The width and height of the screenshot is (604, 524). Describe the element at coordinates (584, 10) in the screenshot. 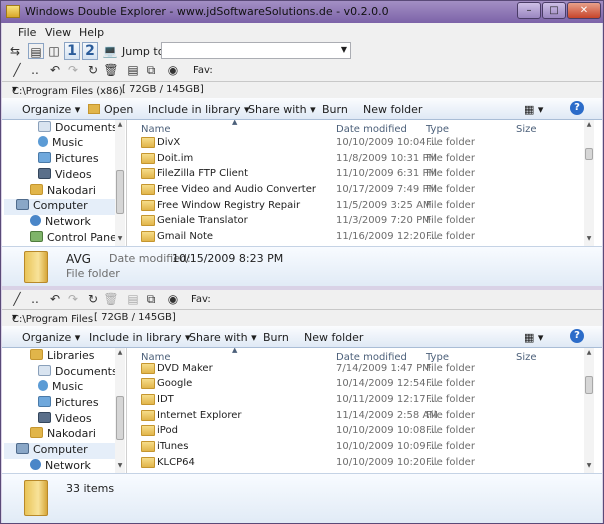

I see `close-button: ✕` at that location.